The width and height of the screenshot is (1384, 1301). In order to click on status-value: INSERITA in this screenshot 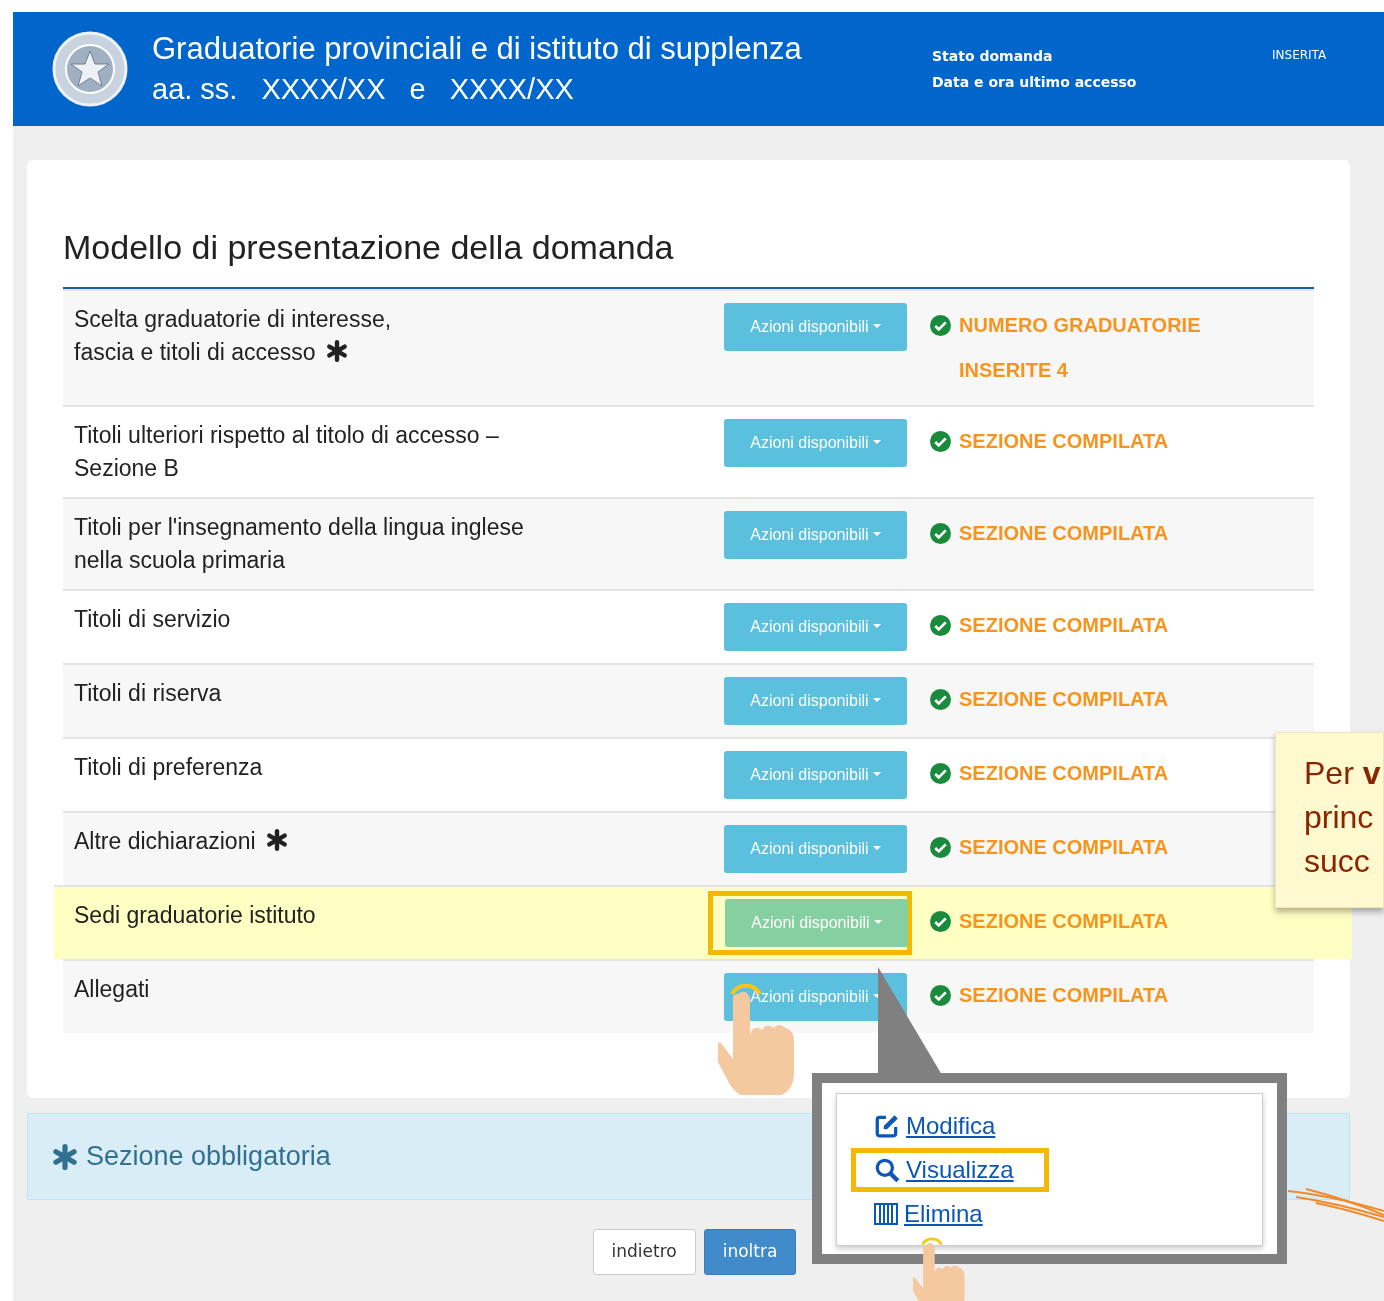, I will do `click(1299, 55)`.